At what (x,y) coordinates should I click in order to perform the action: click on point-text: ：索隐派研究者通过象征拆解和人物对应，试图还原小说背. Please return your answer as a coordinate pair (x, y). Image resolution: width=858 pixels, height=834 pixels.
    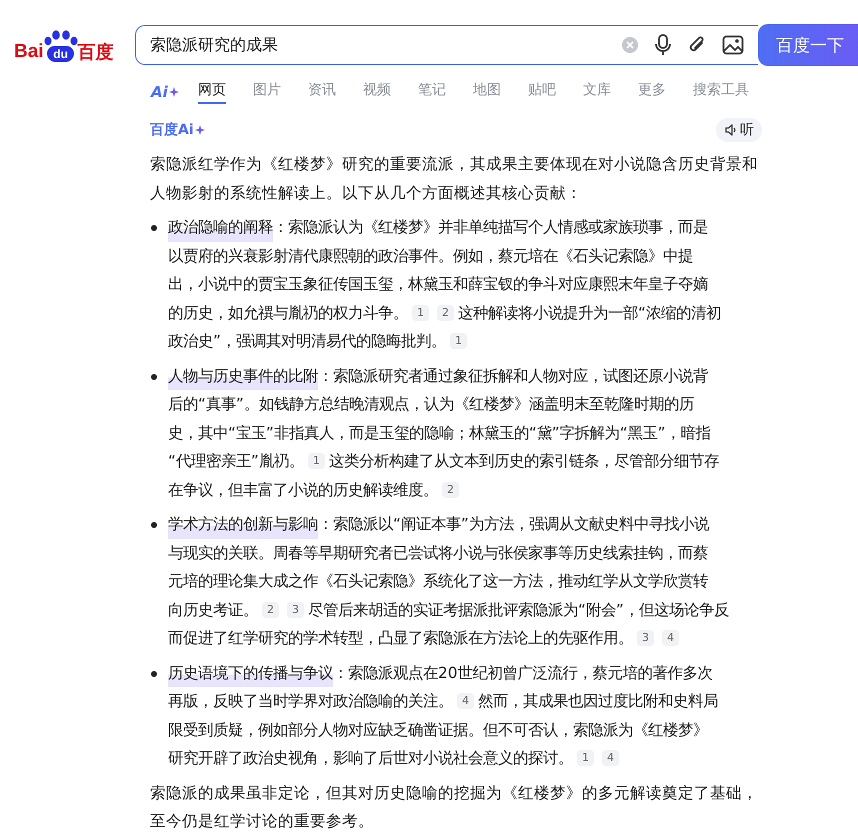
    Looking at the image, I should click on (513, 376).